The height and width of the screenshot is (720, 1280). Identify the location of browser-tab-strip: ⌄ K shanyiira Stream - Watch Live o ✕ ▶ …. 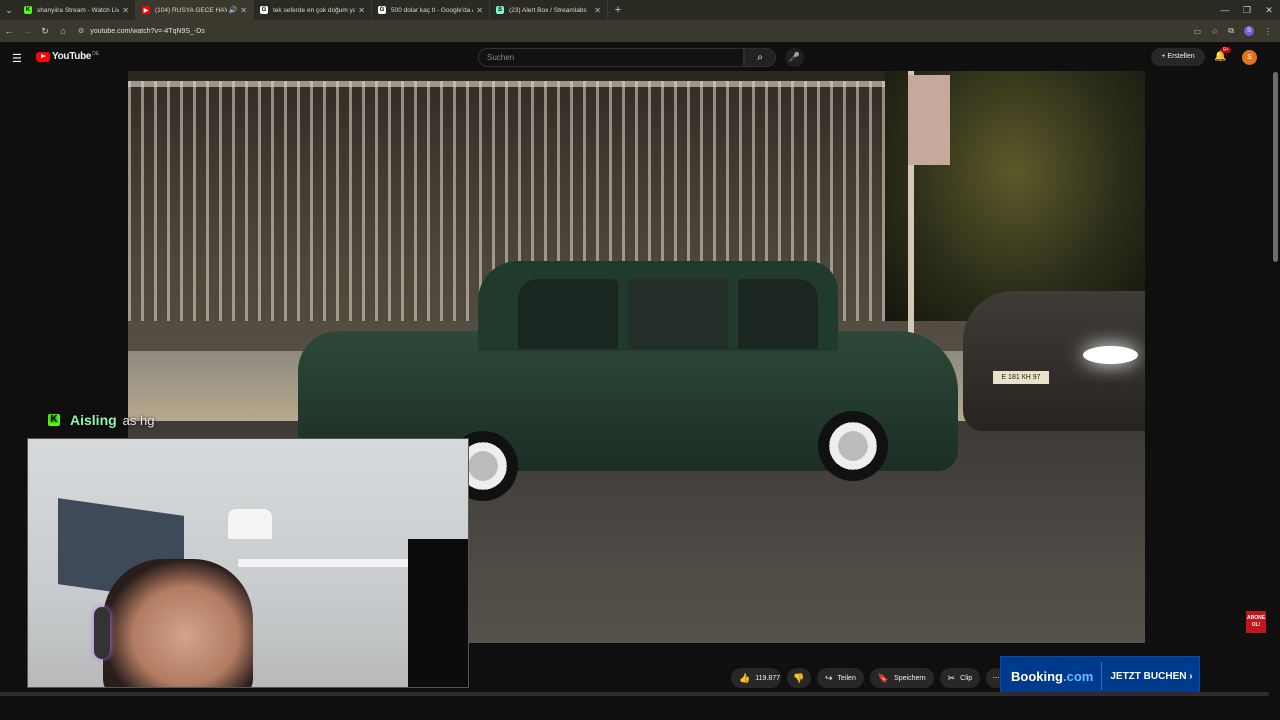
(640, 10).